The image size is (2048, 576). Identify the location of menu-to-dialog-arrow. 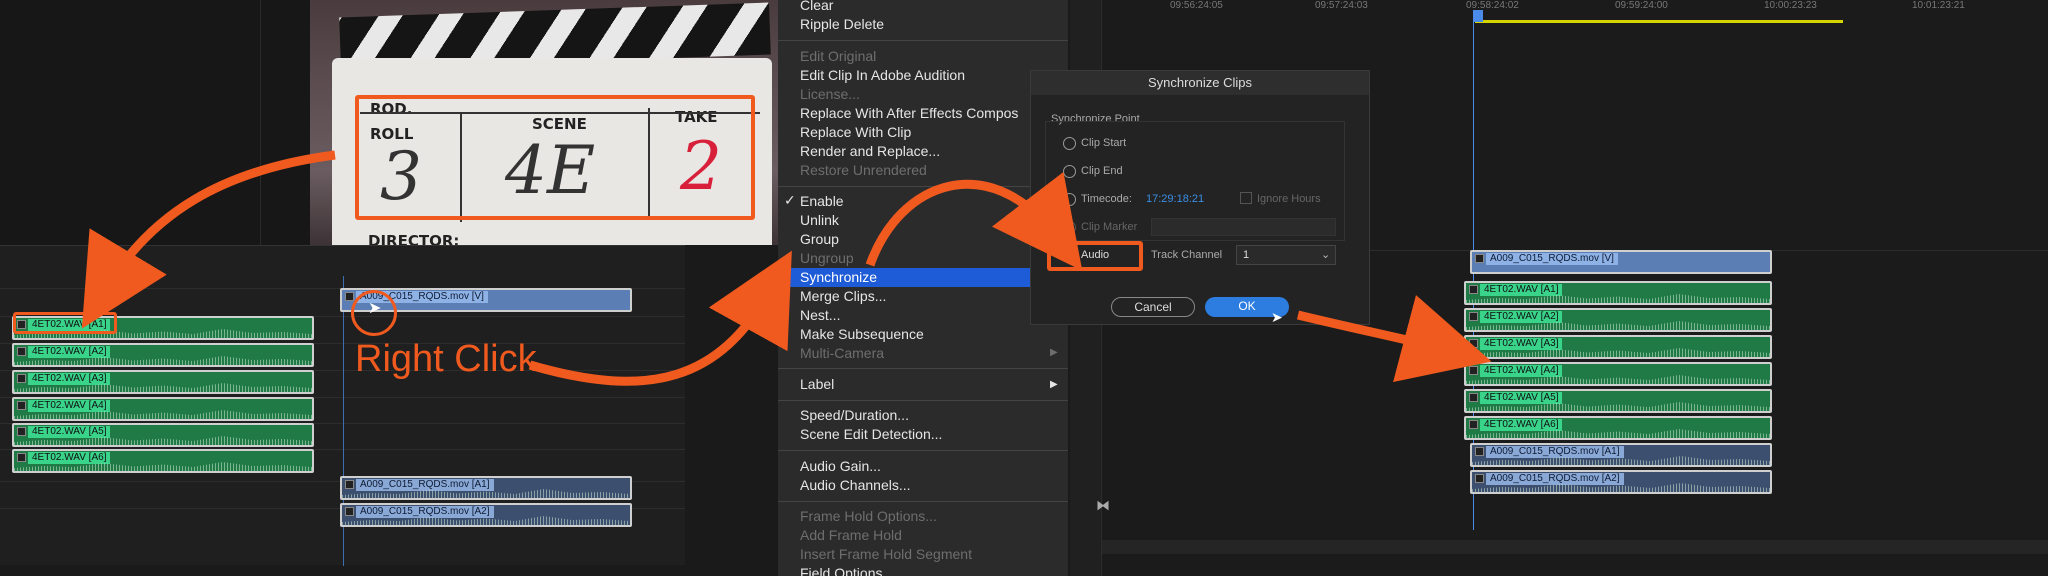
(974, 221).